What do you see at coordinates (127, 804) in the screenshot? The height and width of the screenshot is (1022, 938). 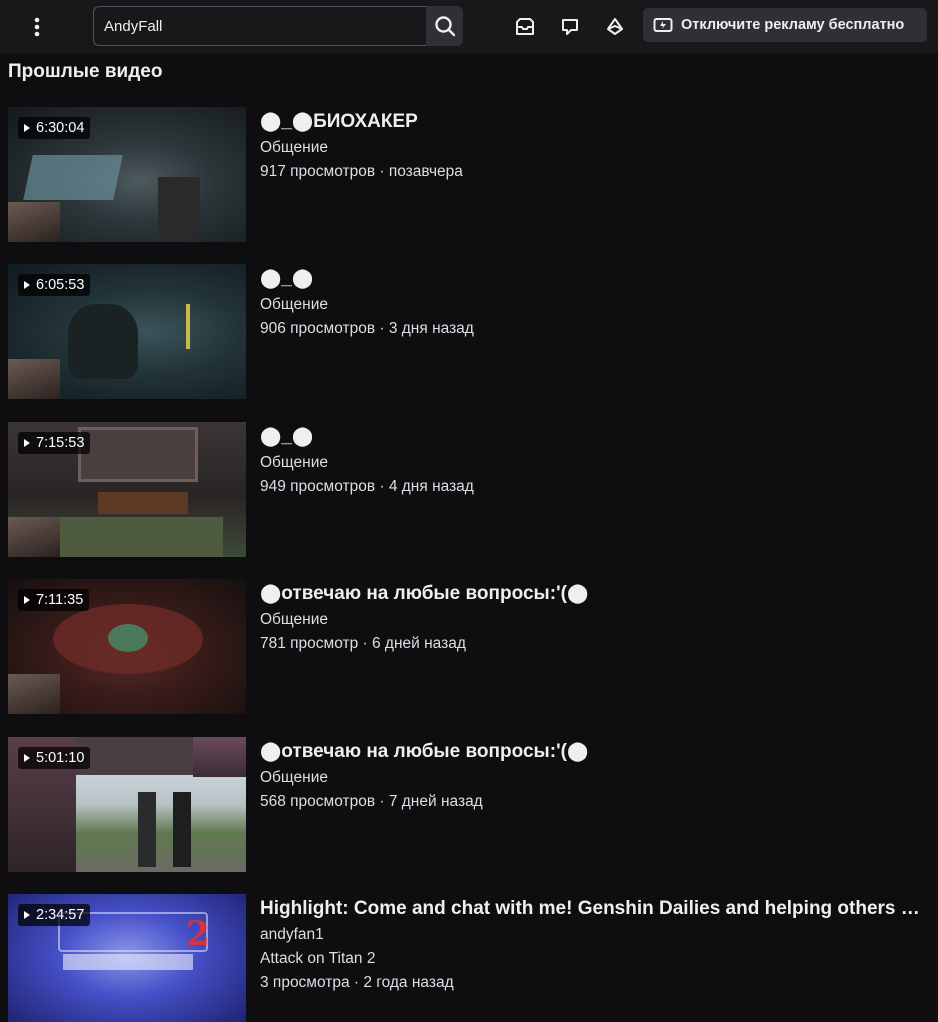 I see `video-thumbnail: 5:01:10` at bounding box center [127, 804].